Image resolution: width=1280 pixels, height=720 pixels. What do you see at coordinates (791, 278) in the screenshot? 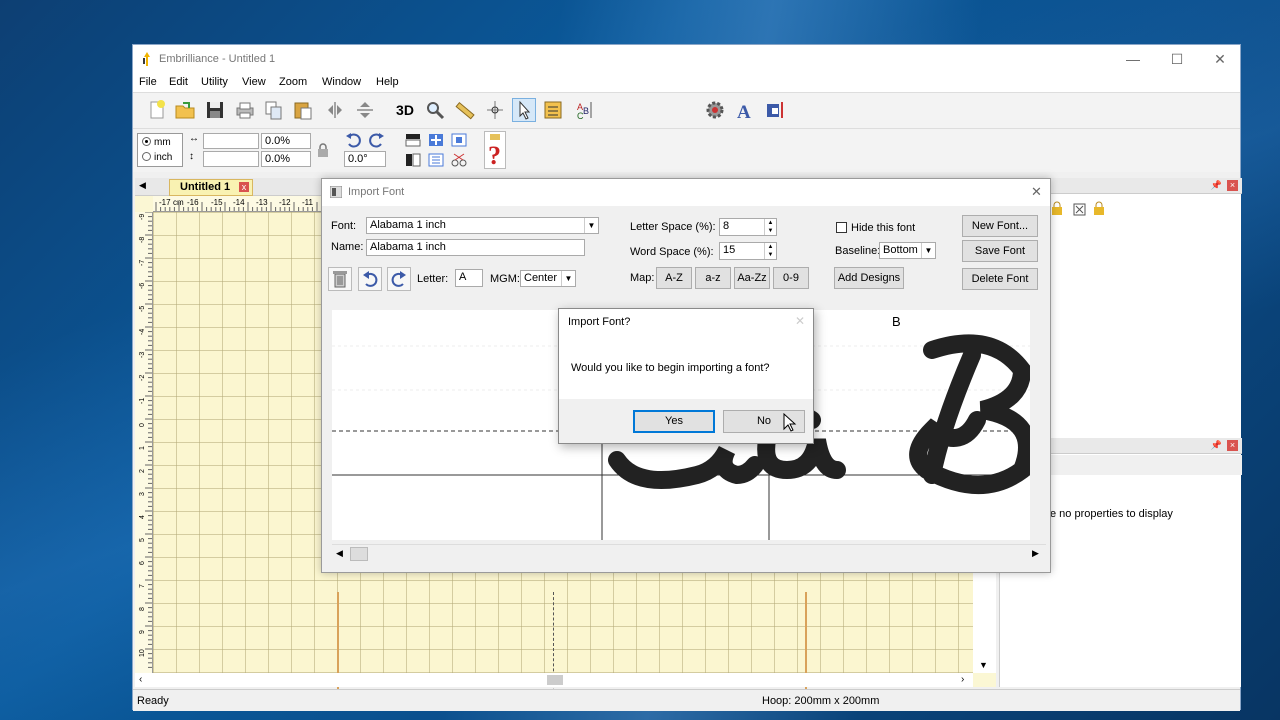
I see `map-0-9-button: 0-9` at bounding box center [791, 278].